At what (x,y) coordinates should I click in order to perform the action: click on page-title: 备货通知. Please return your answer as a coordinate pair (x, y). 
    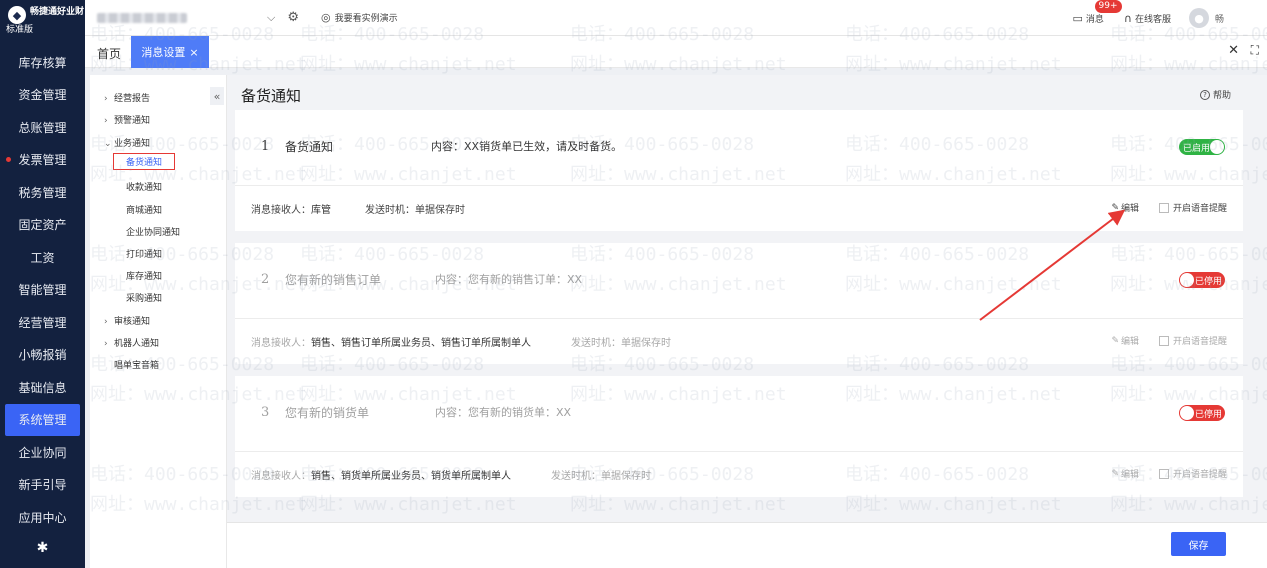
    Looking at the image, I should click on (271, 96).